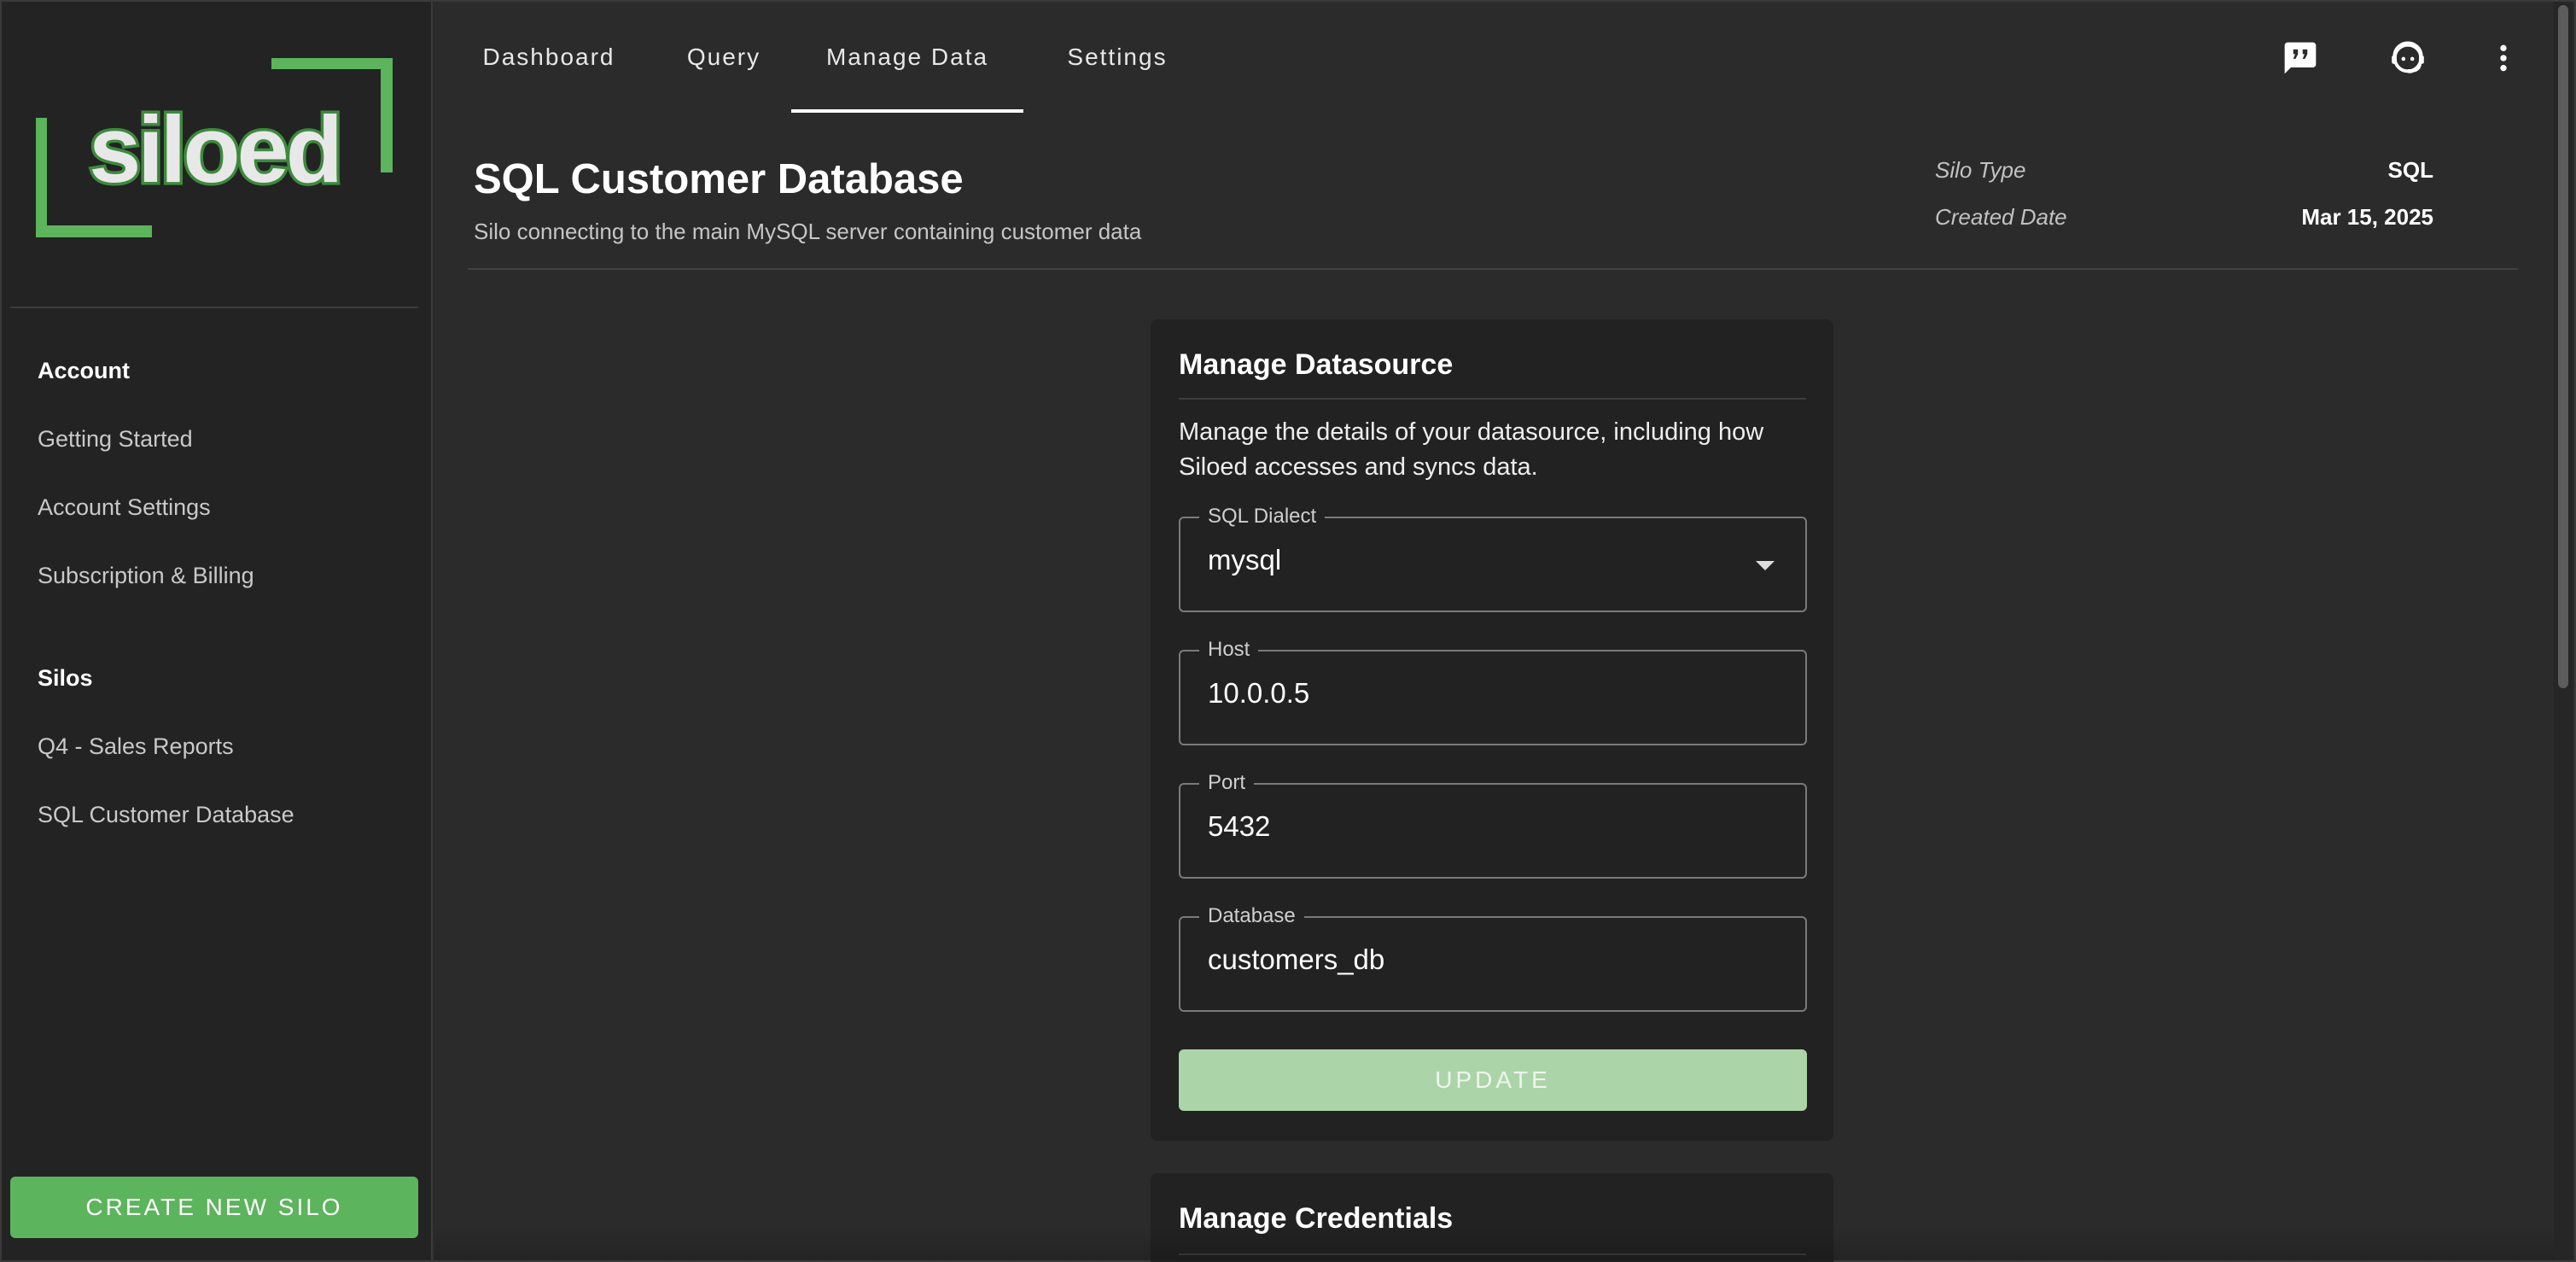  Describe the element at coordinates (1316, 1218) in the screenshot. I see `credentials-card-title: Manage Credentials` at that location.